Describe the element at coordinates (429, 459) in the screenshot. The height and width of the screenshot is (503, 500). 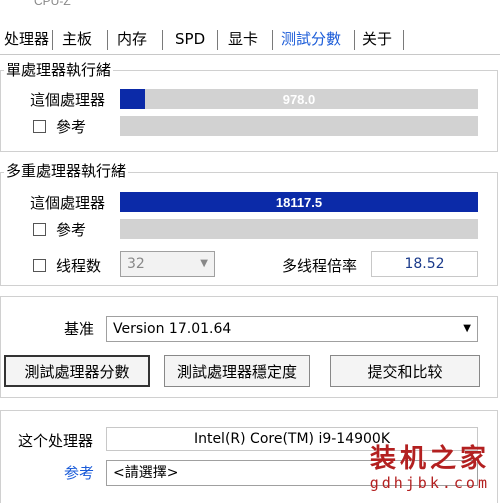
I see `watermark-title: 装机之家` at that location.